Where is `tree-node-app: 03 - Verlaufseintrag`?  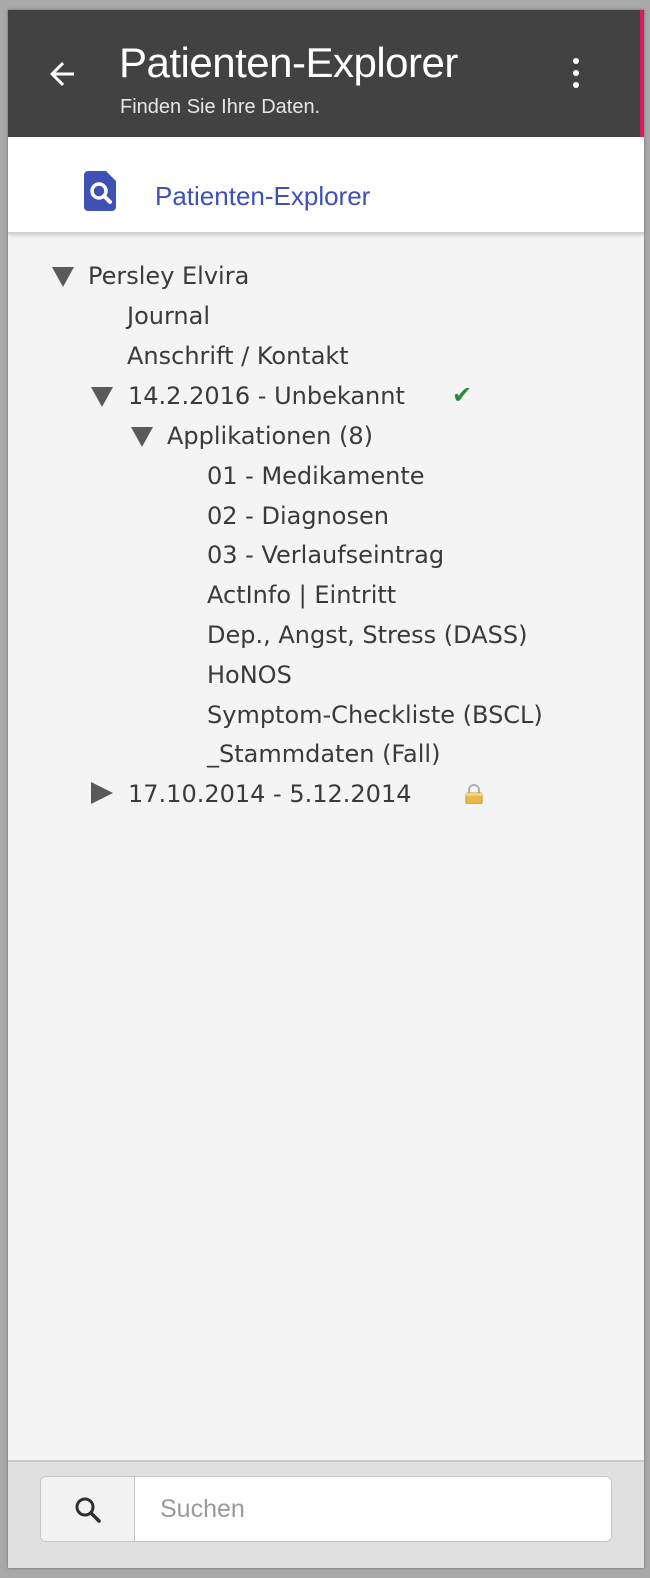 tree-node-app: 03 - Verlaufseintrag is located at coordinates (325, 555).